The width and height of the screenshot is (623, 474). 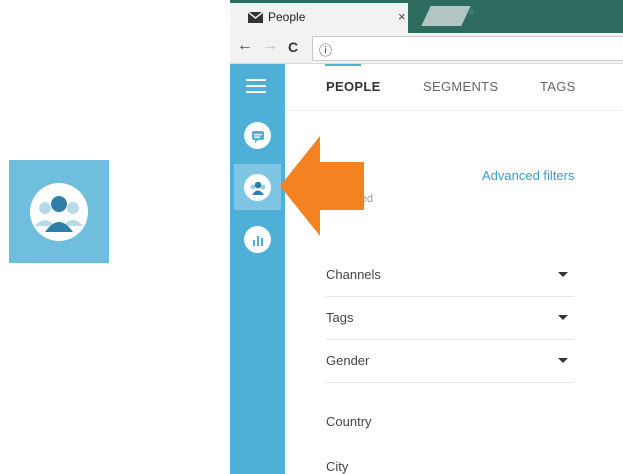 What do you see at coordinates (402, 16) in the screenshot?
I see `close-icon: ×` at bounding box center [402, 16].